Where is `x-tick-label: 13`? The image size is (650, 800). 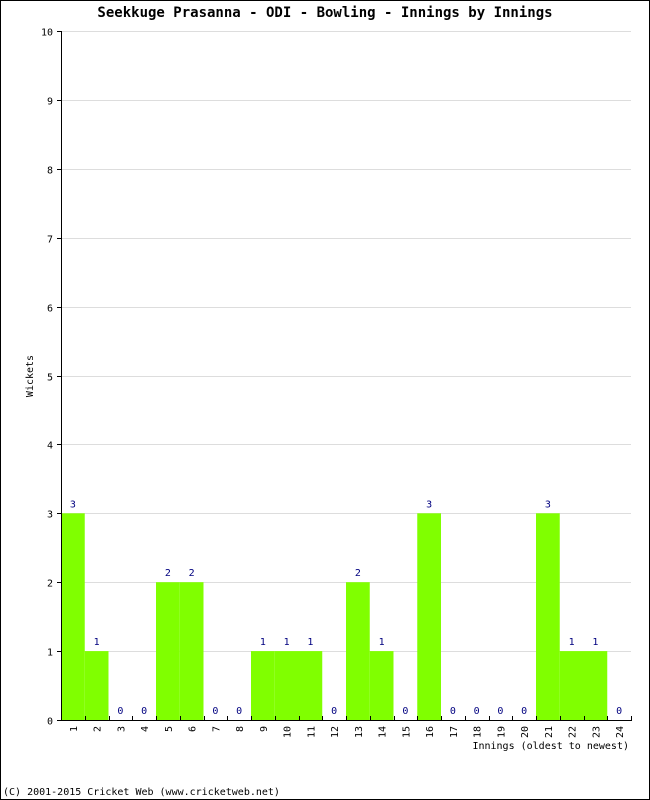 x-tick-label: 13 is located at coordinates (359, 732).